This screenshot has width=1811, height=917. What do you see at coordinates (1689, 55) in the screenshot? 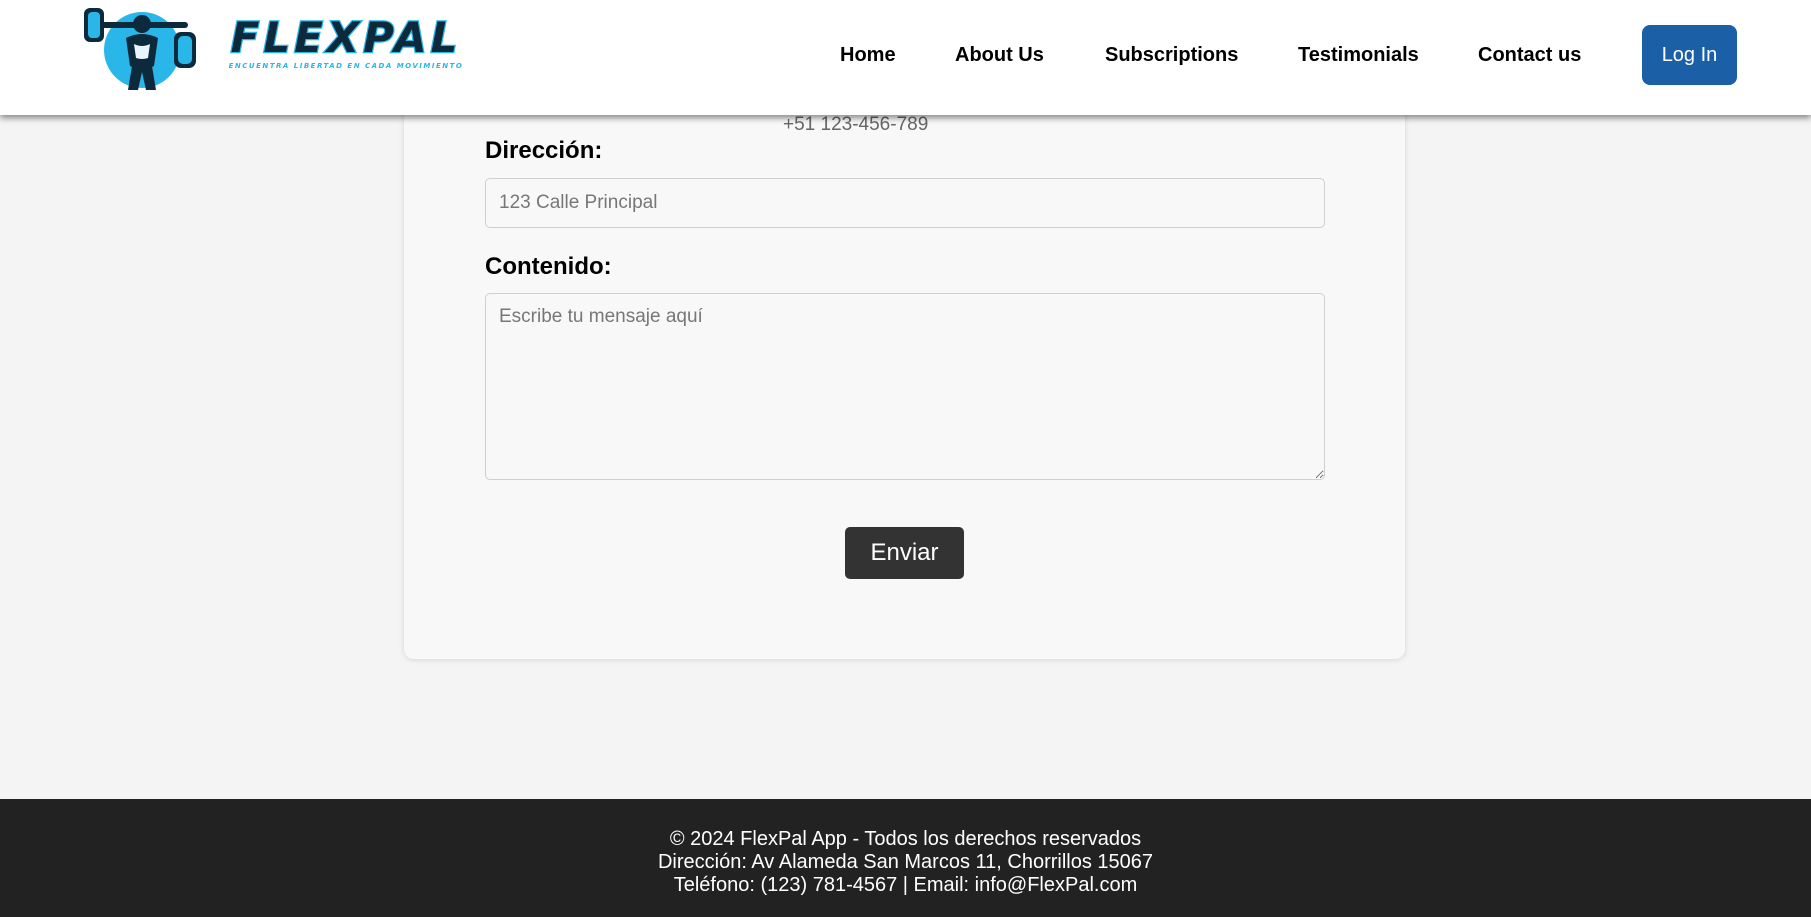
I see `login-button: Log In` at bounding box center [1689, 55].